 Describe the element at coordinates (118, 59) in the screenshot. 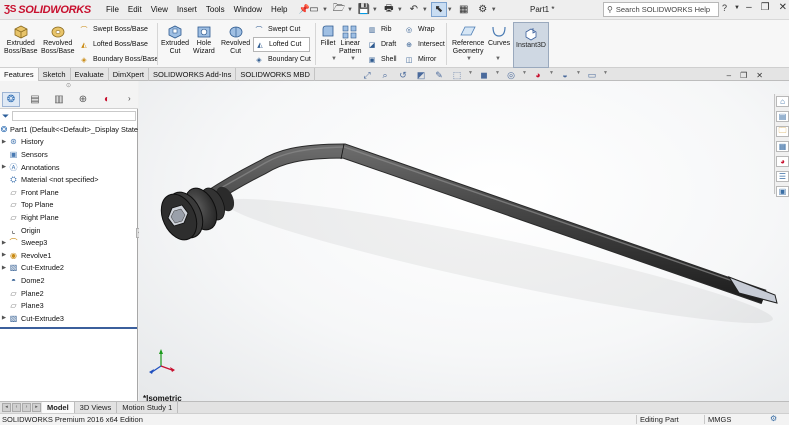

I see `boundary-boss-button: ◈ Boundary Boss/Base` at that location.